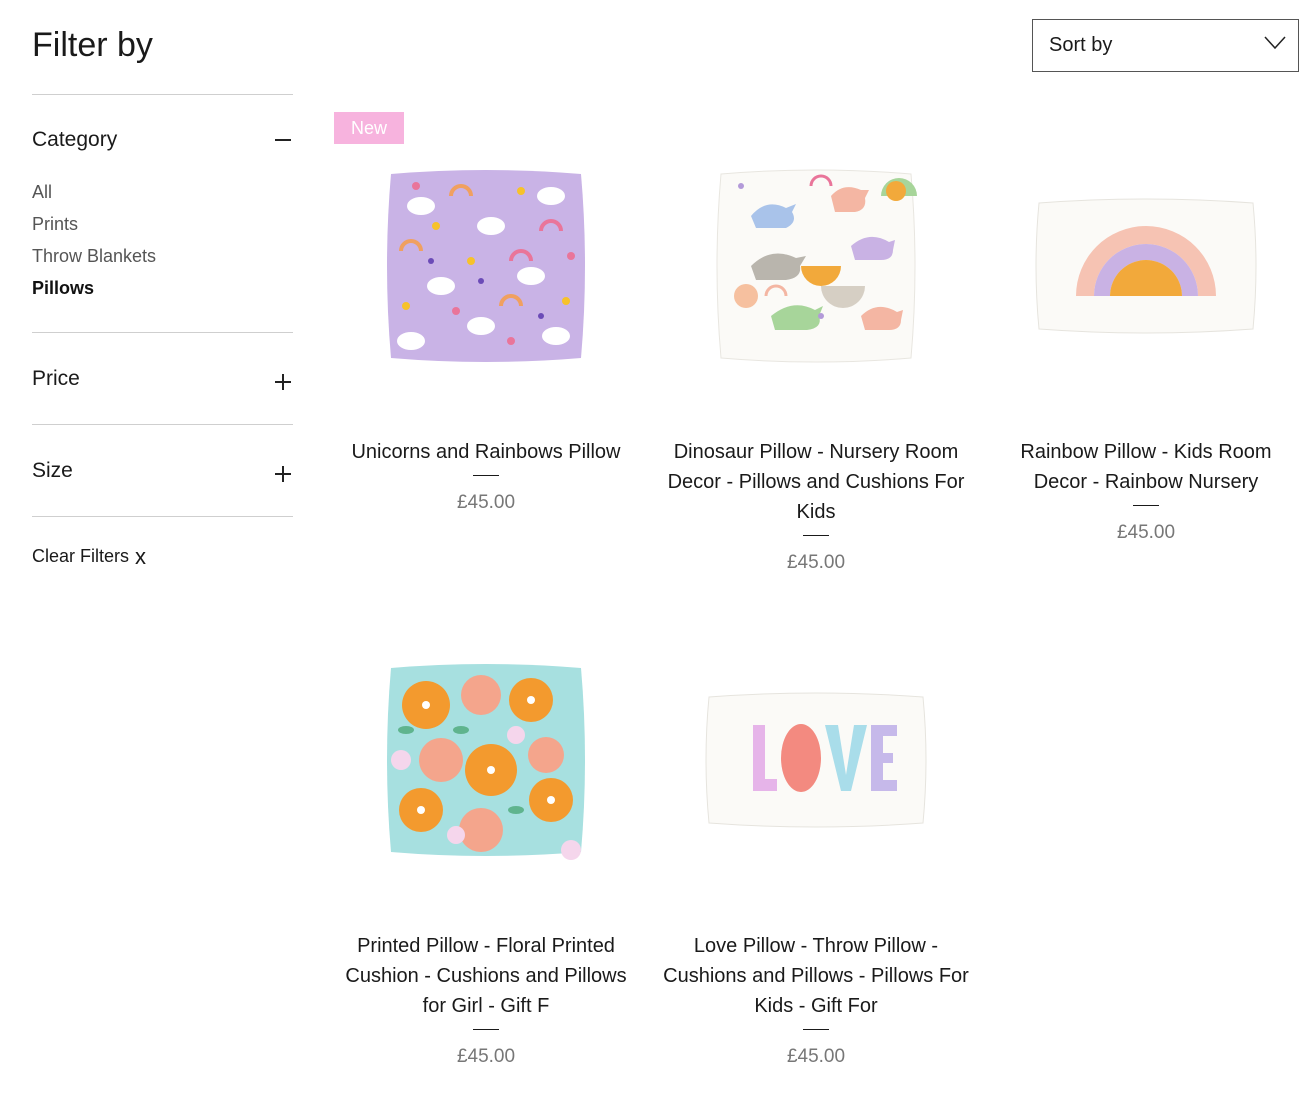  Describe the element at coordinates (63, 288) in the screenshot. I see `category-item-pillows: Pillows` at that location.